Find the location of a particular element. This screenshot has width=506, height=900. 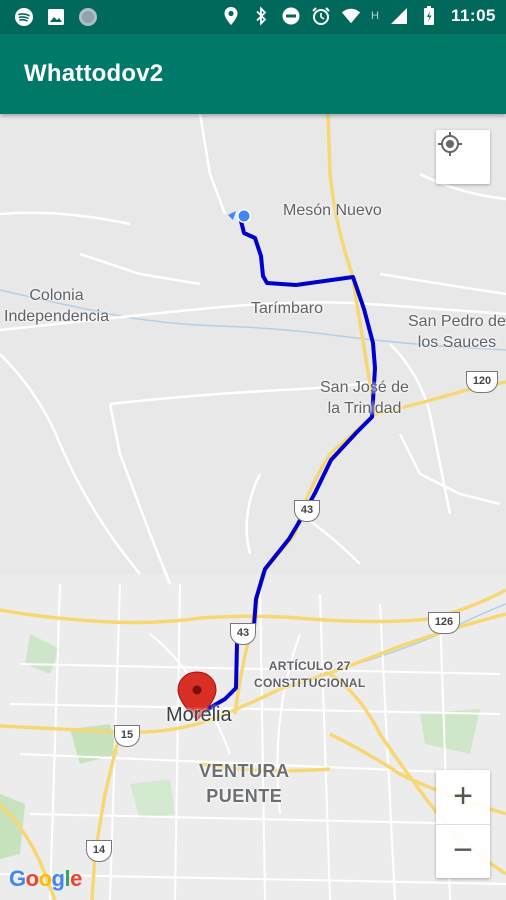

map-label-morelia: Morelia is located at coordinates (199, 715).